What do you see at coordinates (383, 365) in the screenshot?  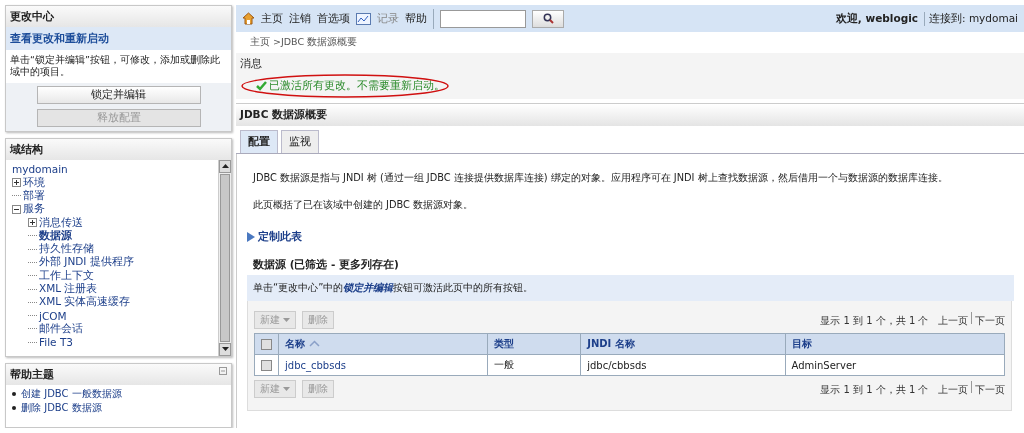 I see `datasource-link: jdbc_cbbsds` at bounding box center [383, 365].